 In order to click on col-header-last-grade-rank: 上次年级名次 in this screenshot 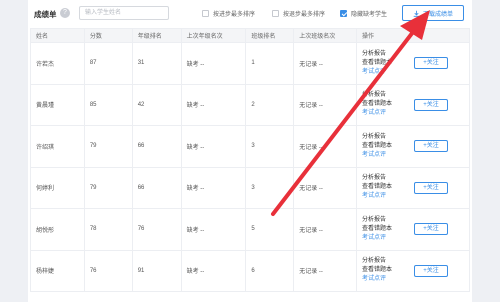, I will do `click(213, 35)`.